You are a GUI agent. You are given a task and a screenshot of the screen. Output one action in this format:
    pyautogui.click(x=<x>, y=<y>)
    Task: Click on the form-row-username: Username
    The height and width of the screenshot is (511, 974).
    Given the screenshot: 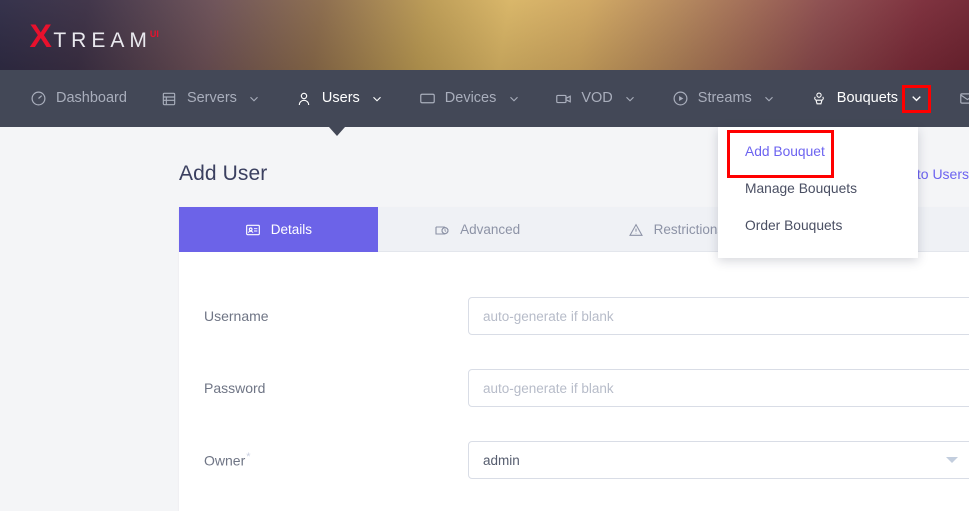 What is the action you would take?
    pyautogui.click(x=576, y=316)
    